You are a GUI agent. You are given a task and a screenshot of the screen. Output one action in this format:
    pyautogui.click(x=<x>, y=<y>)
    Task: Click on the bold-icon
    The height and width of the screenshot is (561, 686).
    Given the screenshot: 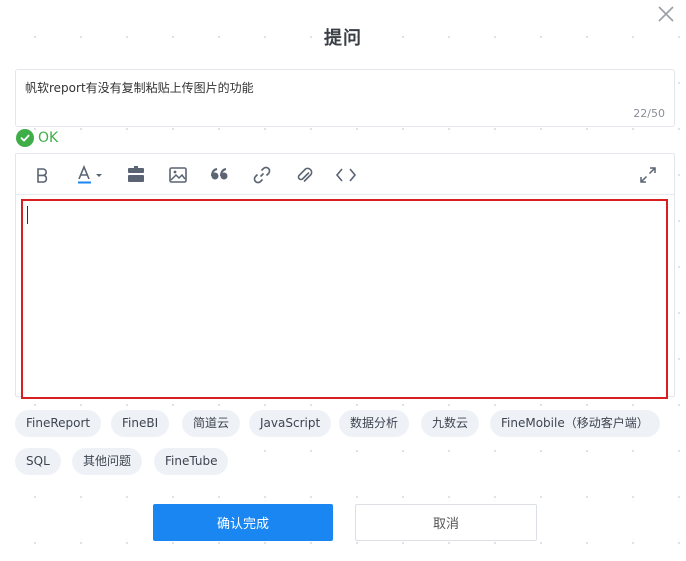 What is the action you would take?
    pyautogui.click(x=42, y=175)
    